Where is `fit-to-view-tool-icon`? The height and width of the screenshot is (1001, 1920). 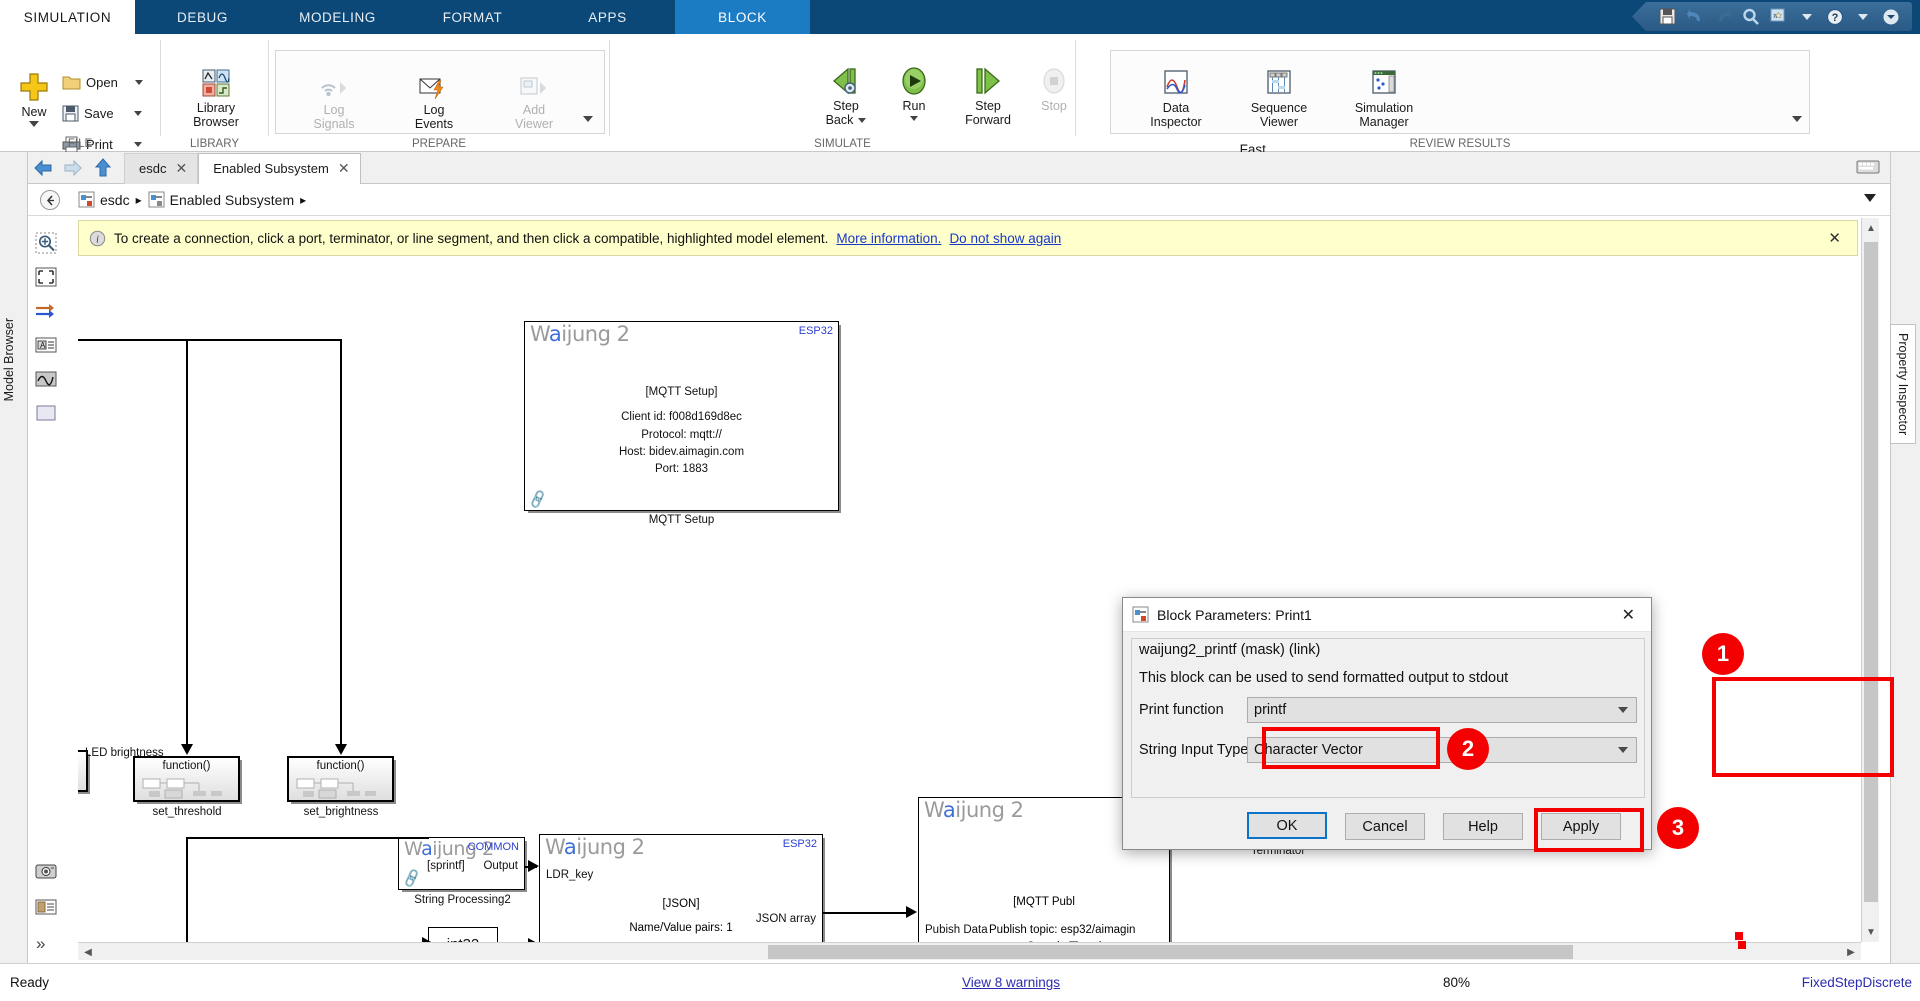
fit-to-view-tool-icon is located at coordinates (46, 277).